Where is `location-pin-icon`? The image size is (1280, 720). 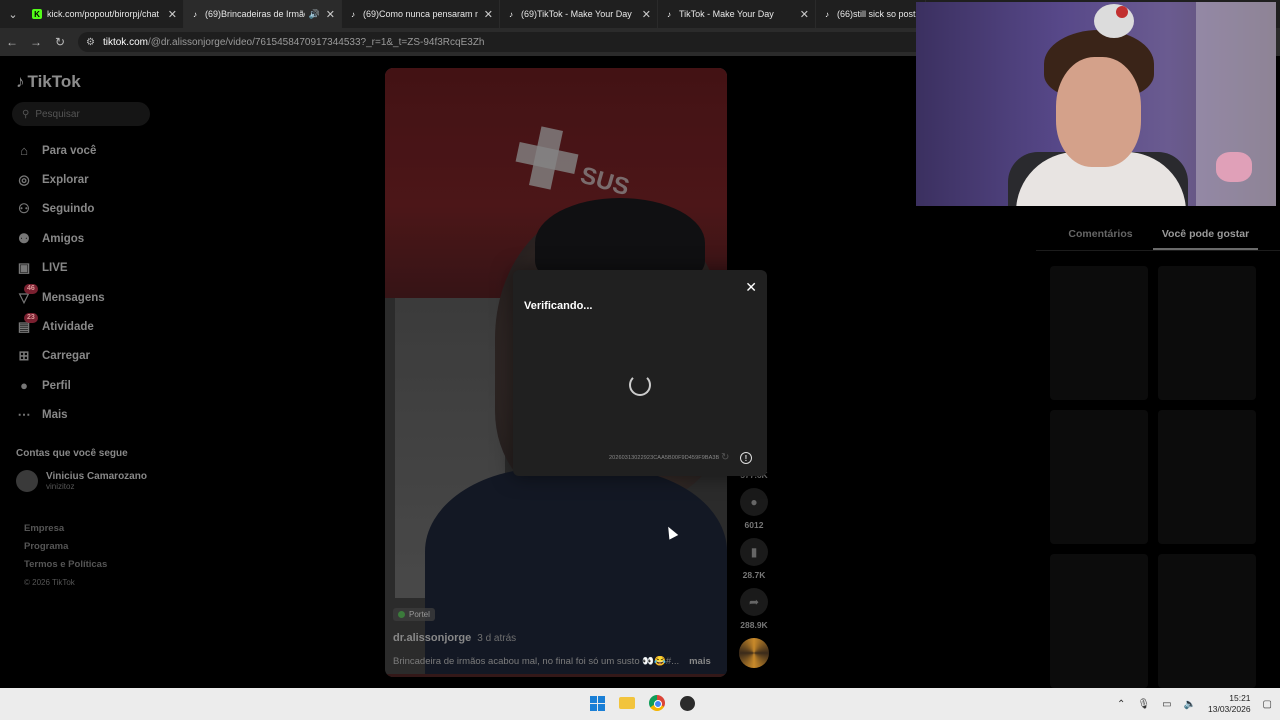
location-pin-icon is located at coordinates (401, 614).